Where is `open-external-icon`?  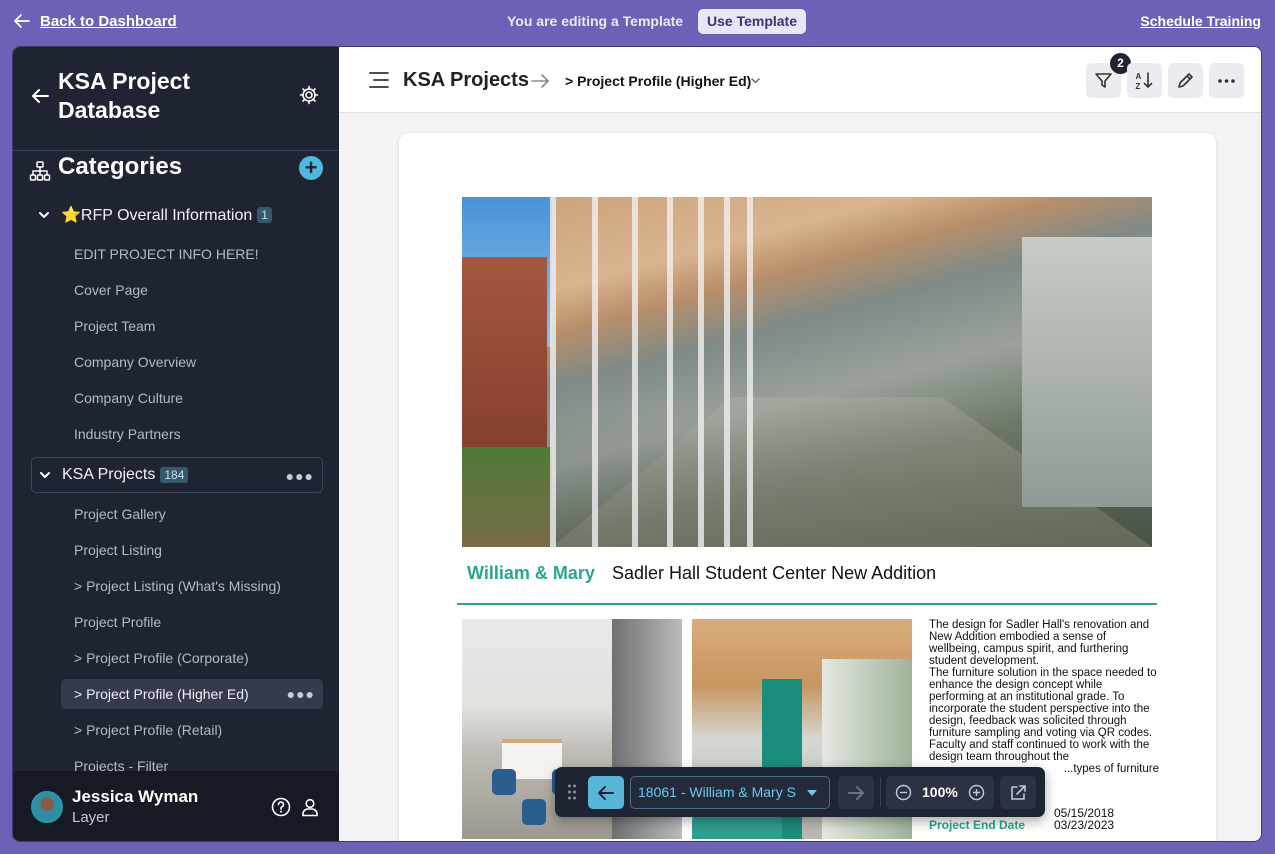 open-external-icon is located at coordinates (1018, 792).